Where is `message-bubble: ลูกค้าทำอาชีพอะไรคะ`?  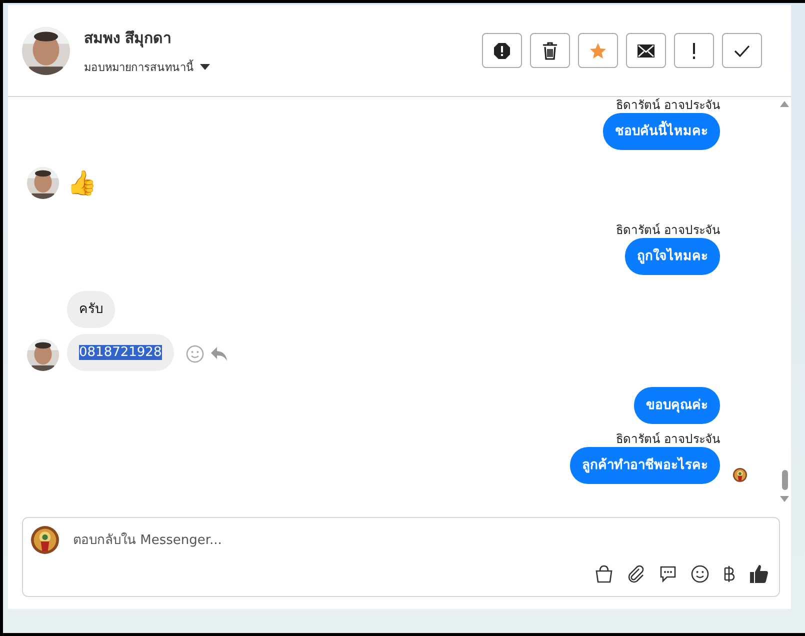 message-bubble: ลูกค้าทำอาชีพอะไรคะ is located at coordinates (645, 465).